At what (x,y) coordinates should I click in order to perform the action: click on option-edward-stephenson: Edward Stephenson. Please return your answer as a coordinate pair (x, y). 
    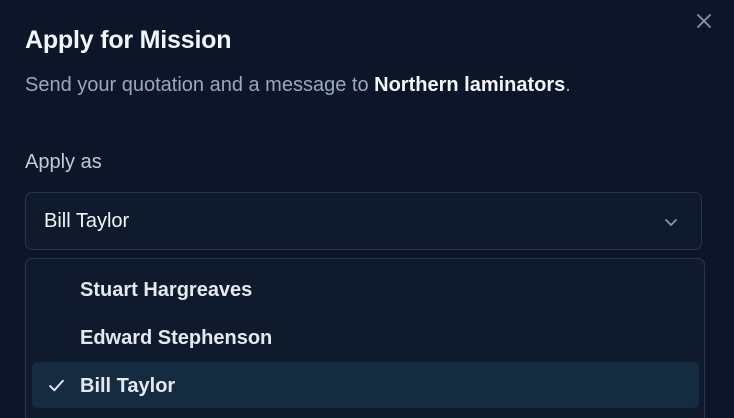
    Looking at the image, I should click on (365, 337).